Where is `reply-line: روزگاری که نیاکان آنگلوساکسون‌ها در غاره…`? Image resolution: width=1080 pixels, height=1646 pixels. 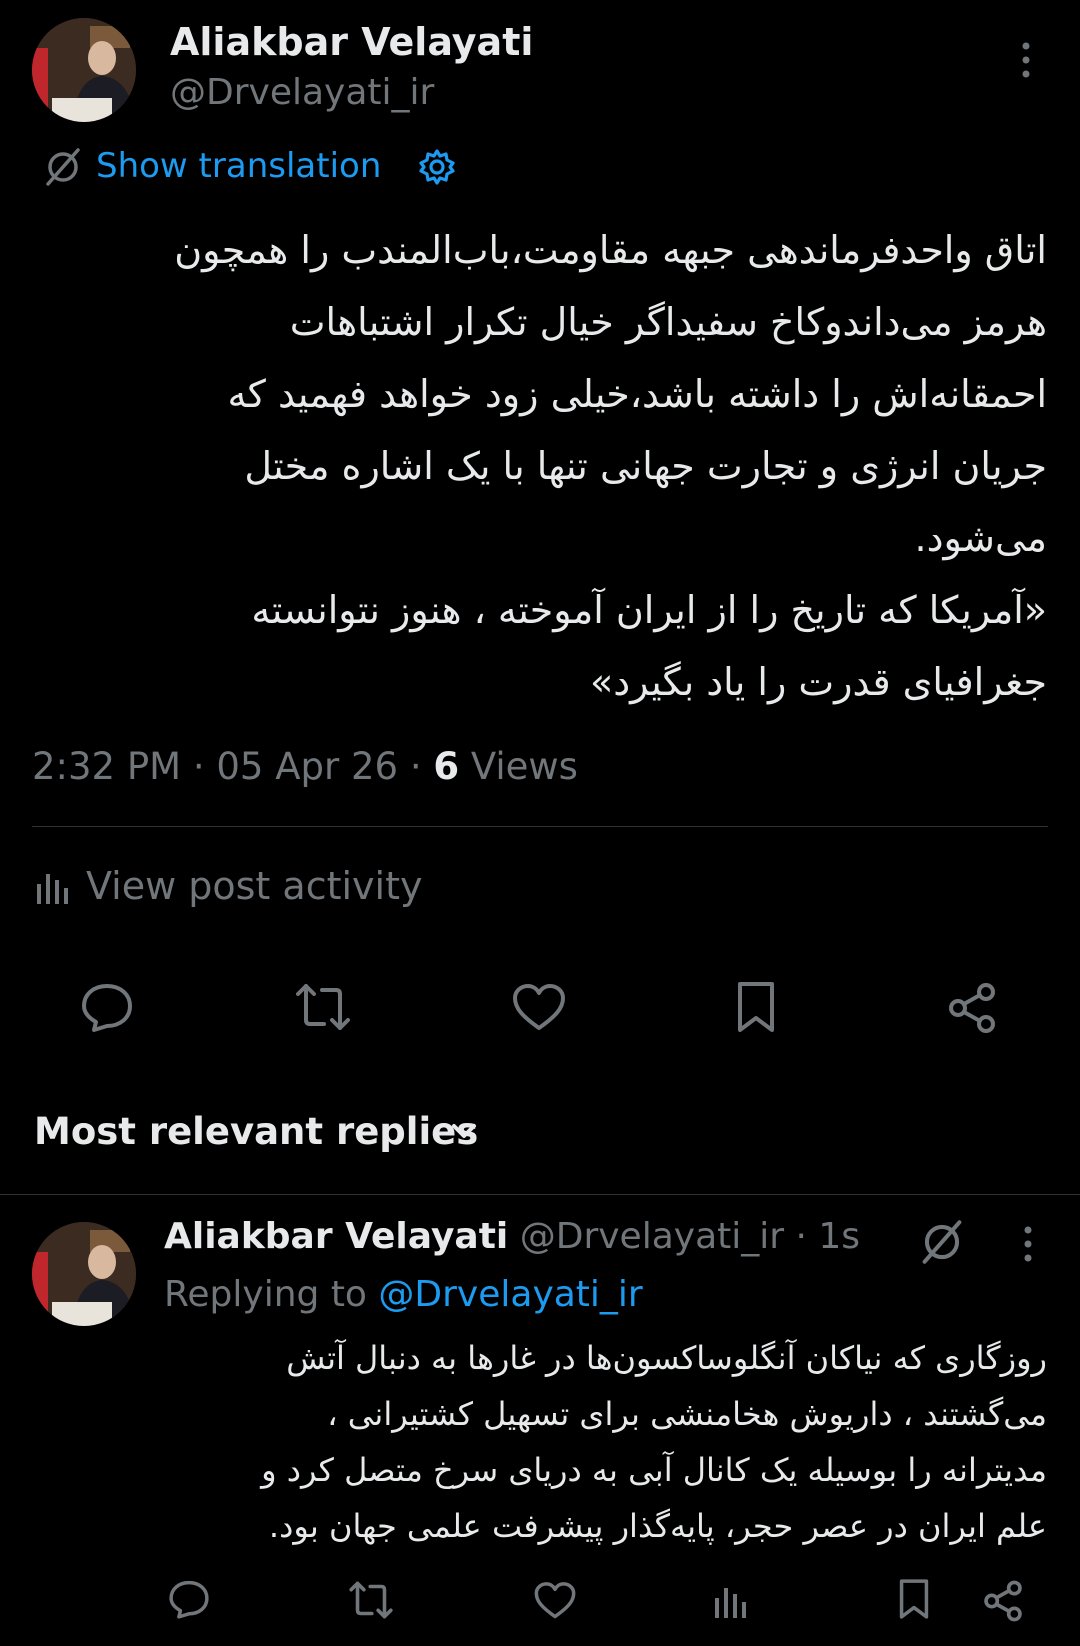 reply-line: روزگاری که نیاکان آنگلوساکسون‌ها در غاره… is located at coordinates (666, 1358).